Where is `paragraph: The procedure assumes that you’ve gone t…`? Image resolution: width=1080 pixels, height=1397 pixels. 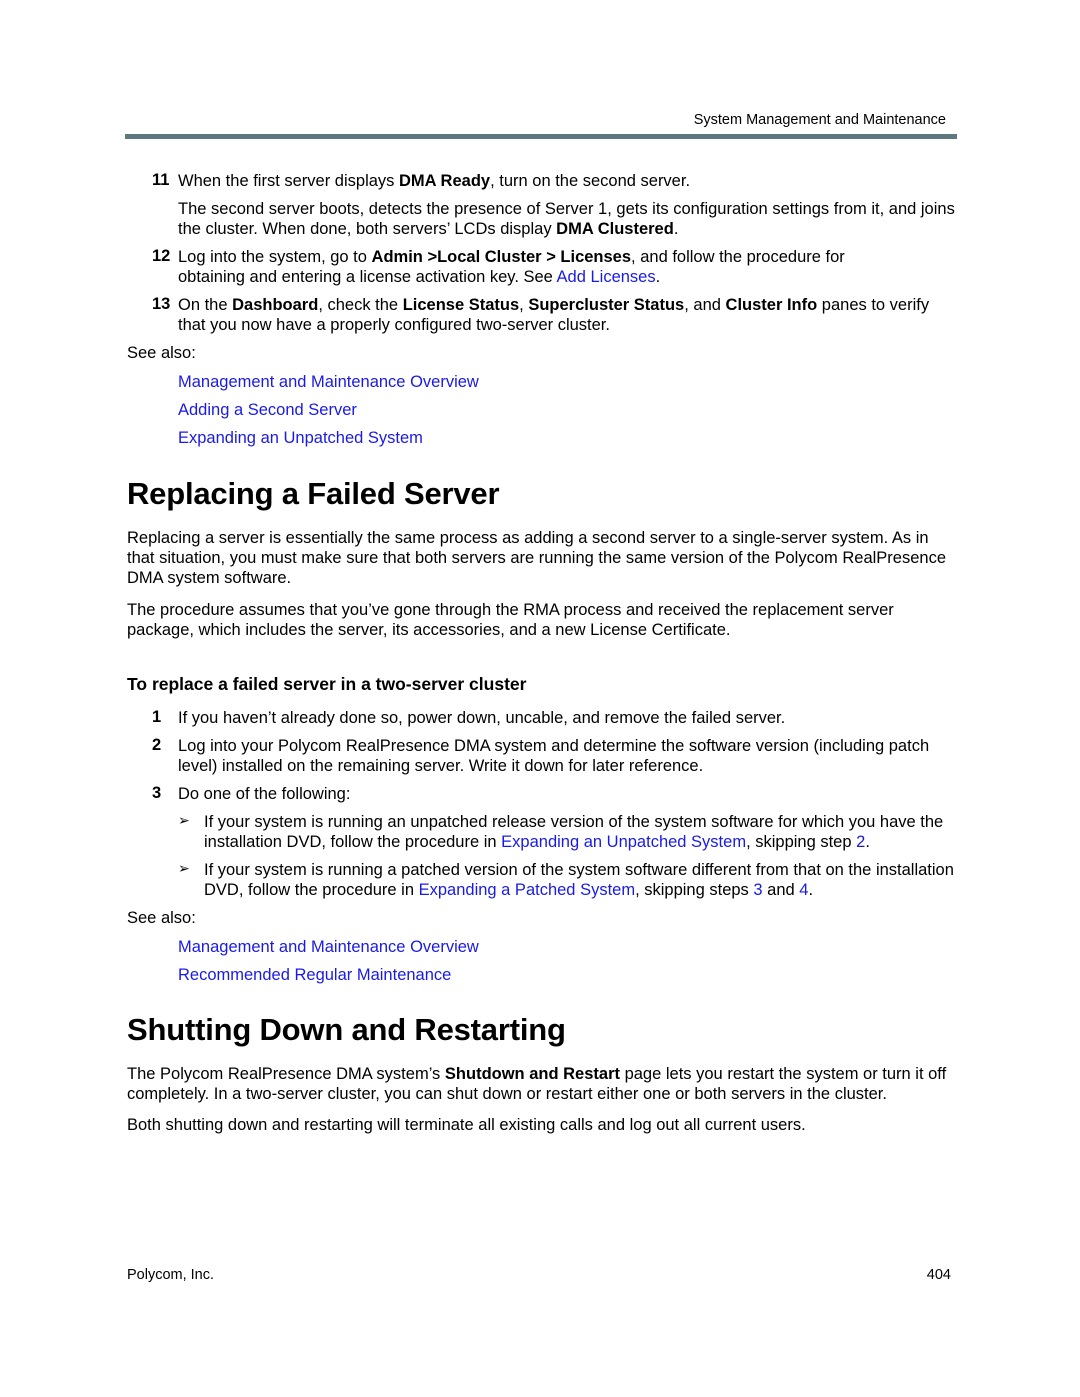 paragraph: The procedure assumes that you’ve gone t… is located at coordinates (510, 620).